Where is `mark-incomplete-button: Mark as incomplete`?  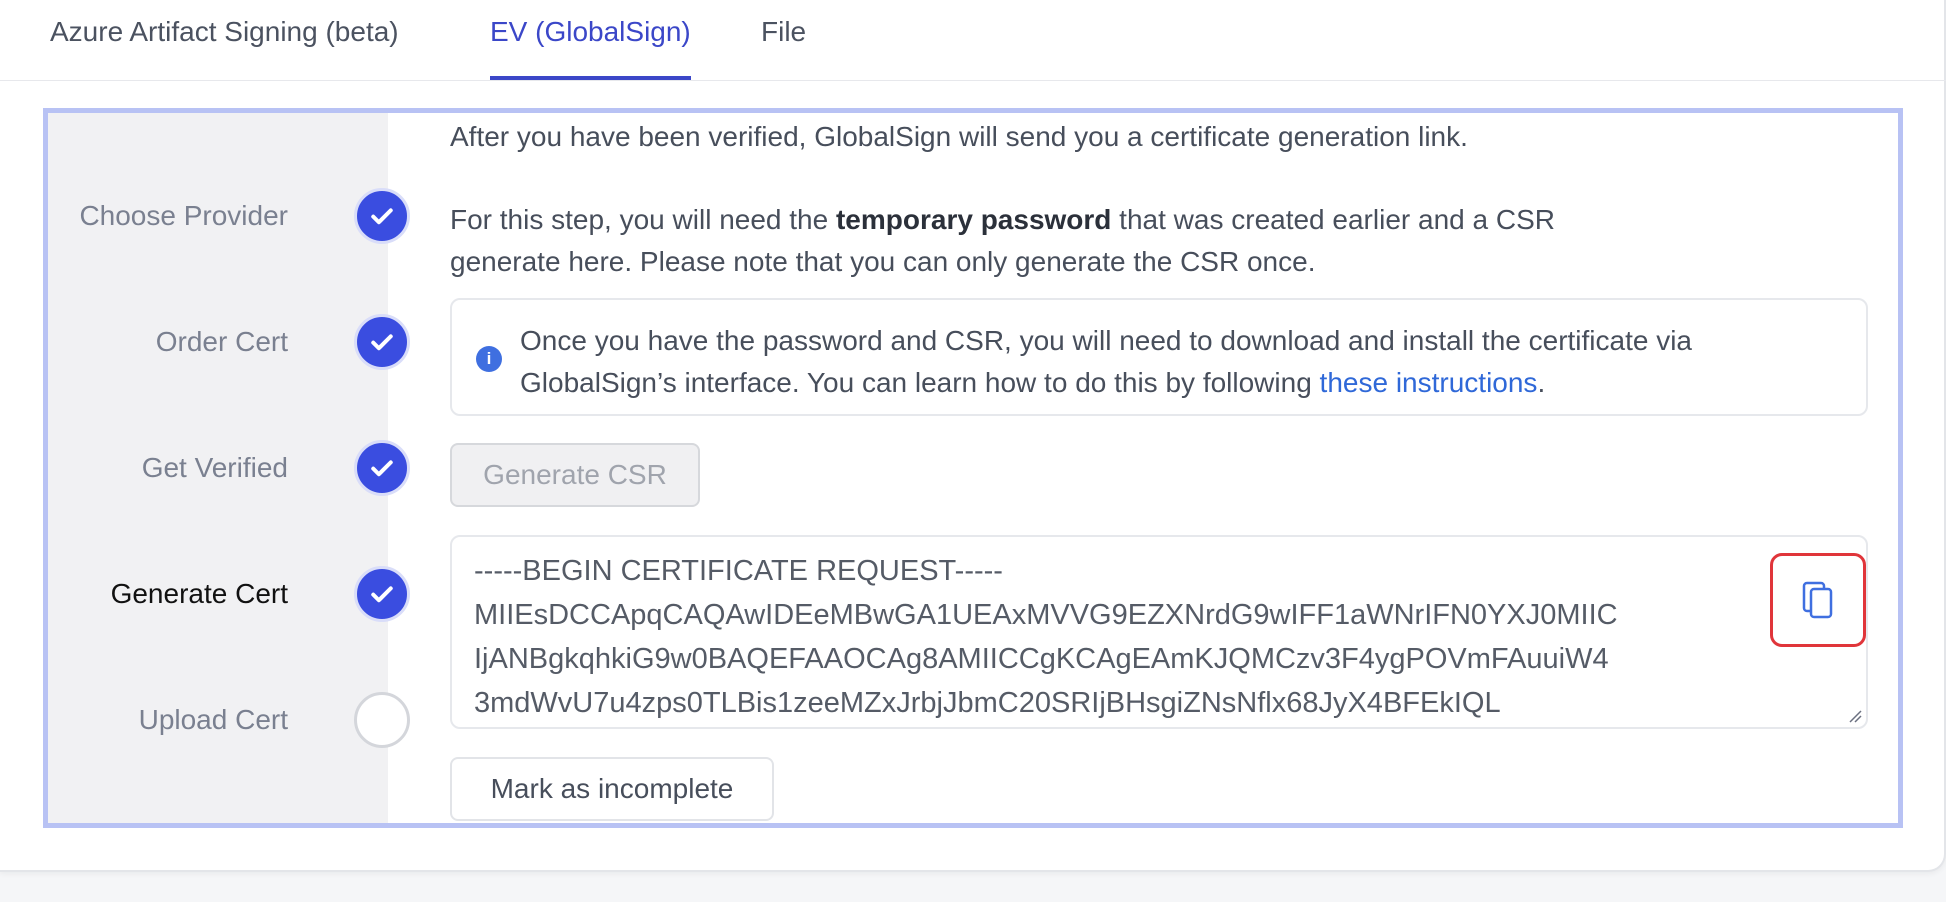 mark-incomplete-button: Mark as incomplete is located at coordinates (612, 789).